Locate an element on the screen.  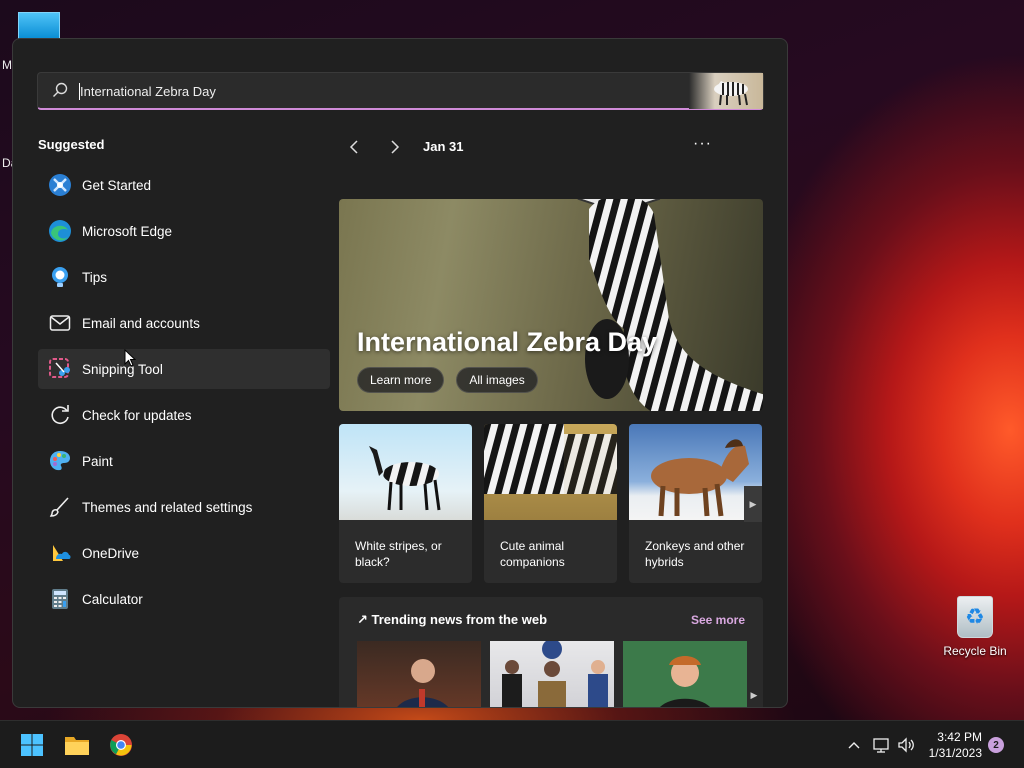
highlight-card: Zonkeys and other hybrids is located at coordinates (695, 503).